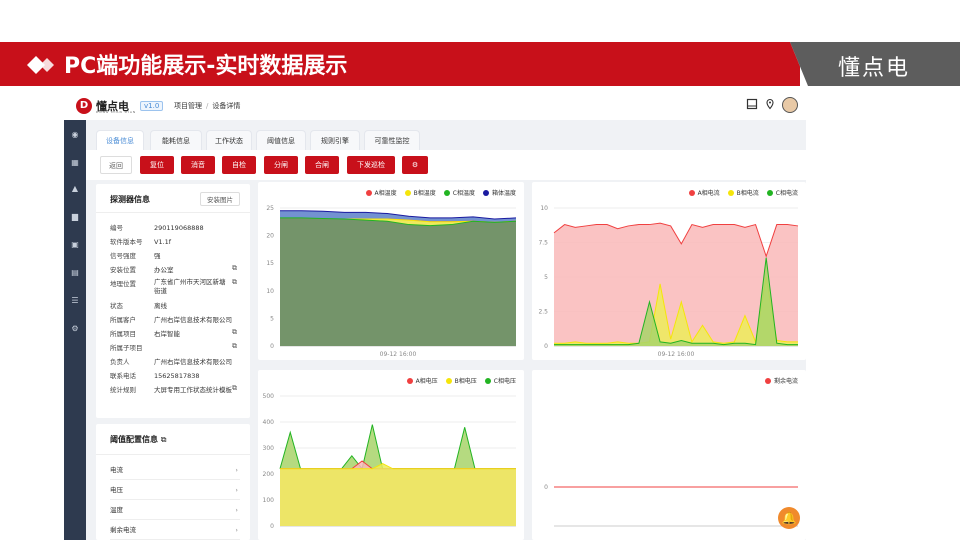  Describe the element at coordinates (790, 105) in the screenshot. I see `avatar` at that location.